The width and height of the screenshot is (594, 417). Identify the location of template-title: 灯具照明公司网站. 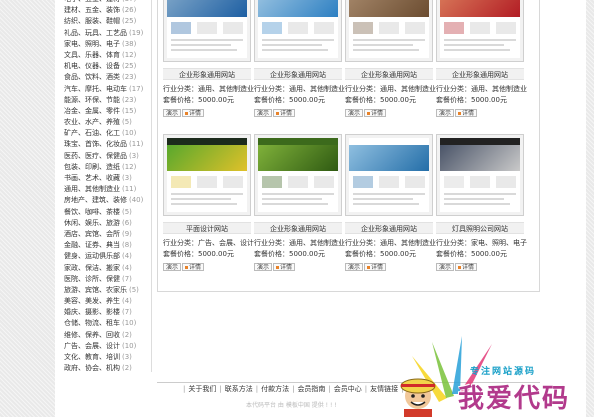
(480, 228).